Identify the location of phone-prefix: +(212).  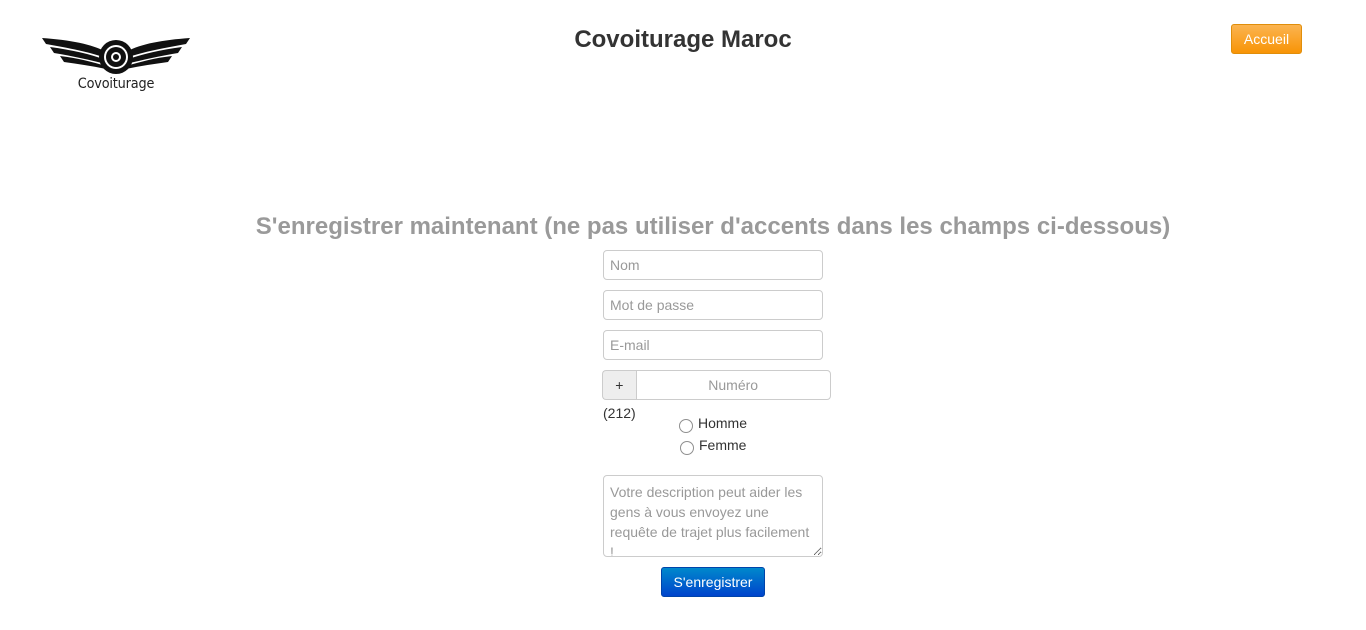
(619, 395).